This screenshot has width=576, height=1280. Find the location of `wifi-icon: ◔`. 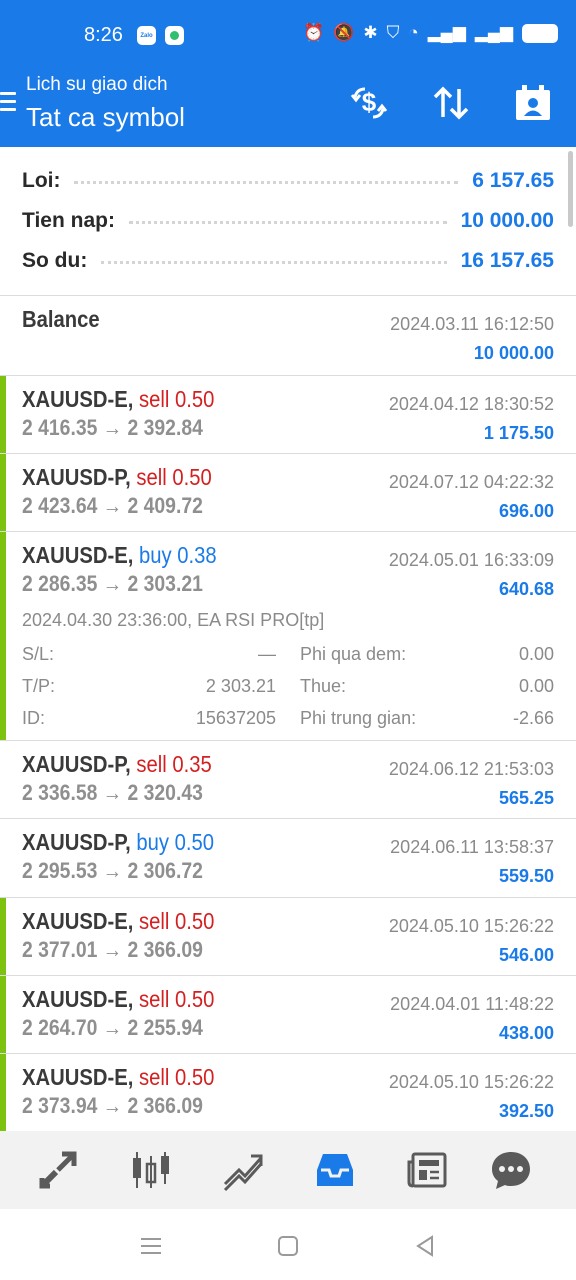

wifi-icon: ◔ is located at coordinates (413, 32).